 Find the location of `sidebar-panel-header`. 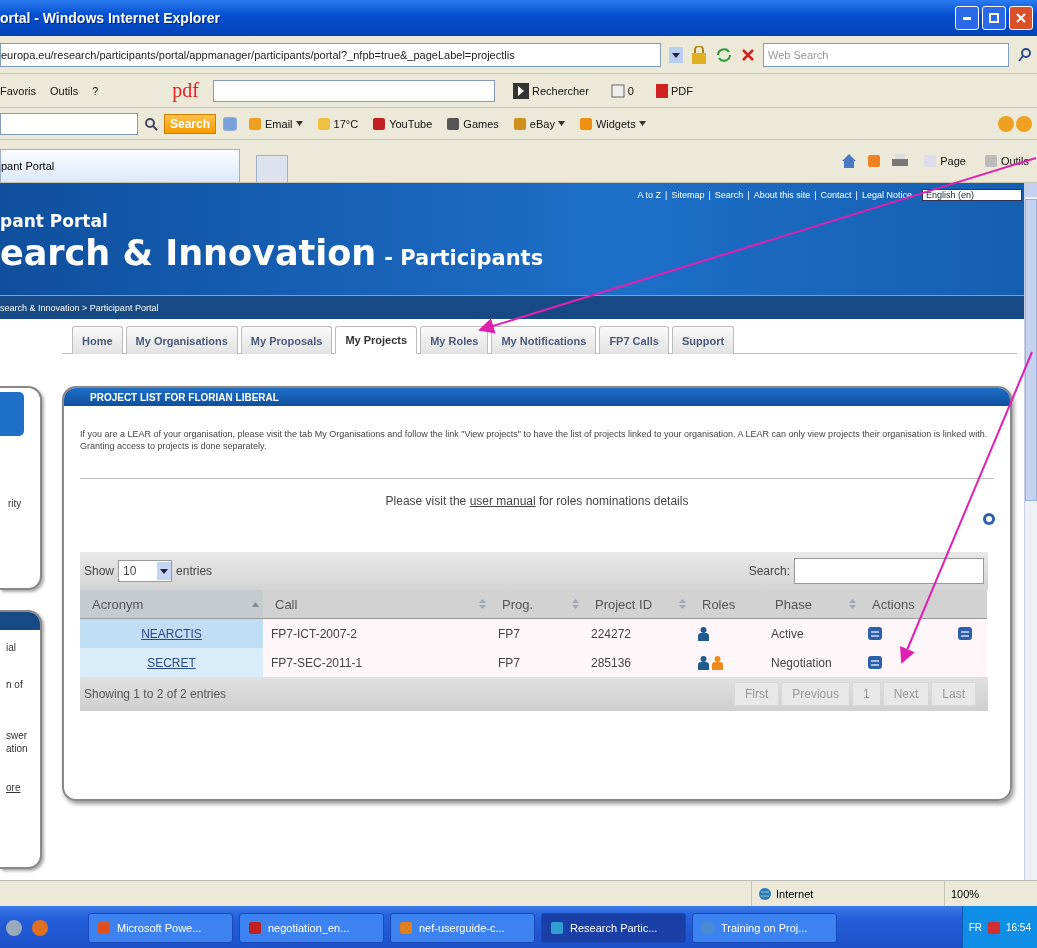

sidebar-panel-header is located at coordinates (20, 621).